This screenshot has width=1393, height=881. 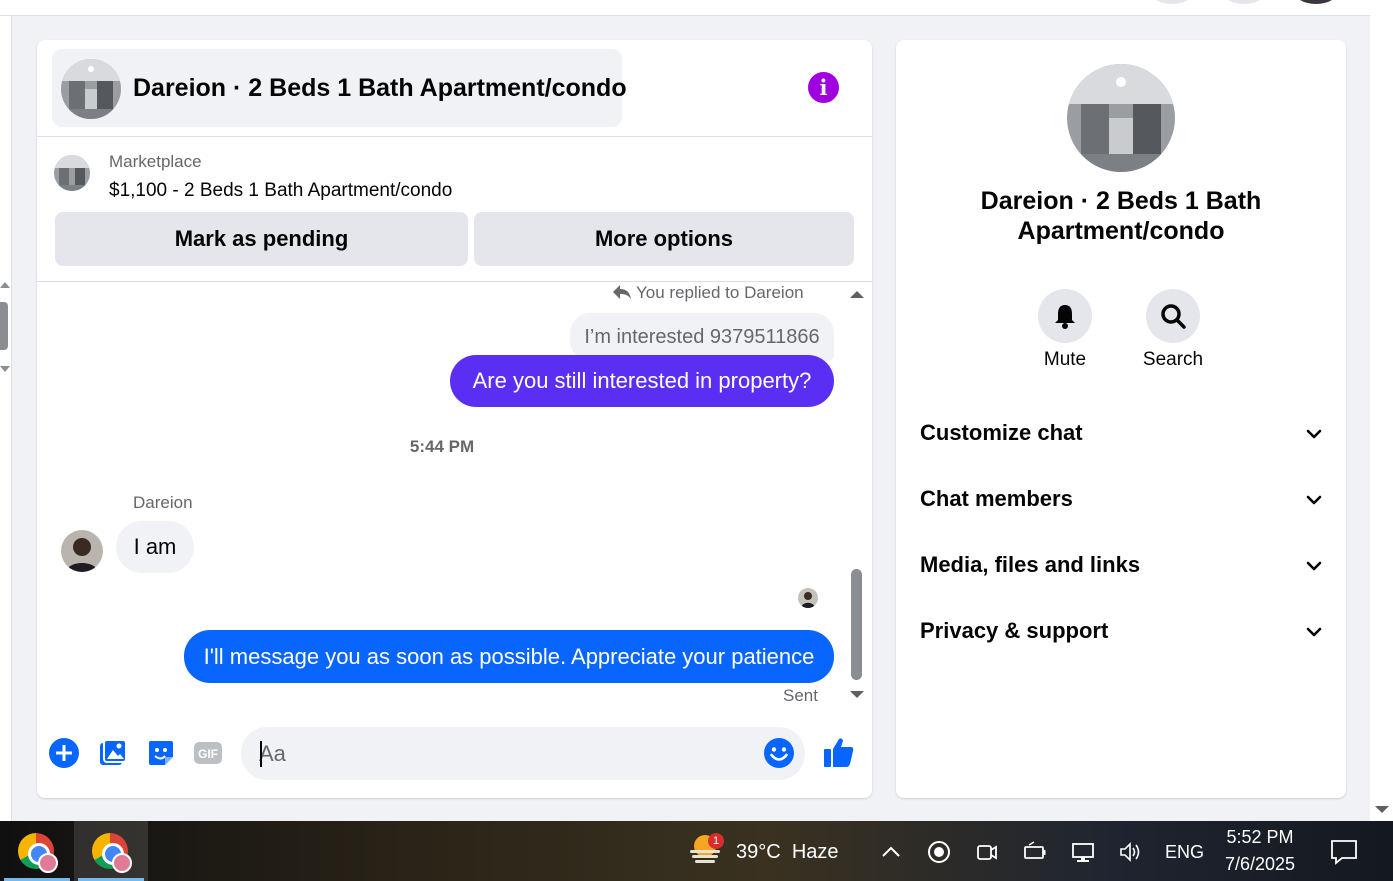 I want to click on mute-label: Mute, so click(x=1065, y=359).